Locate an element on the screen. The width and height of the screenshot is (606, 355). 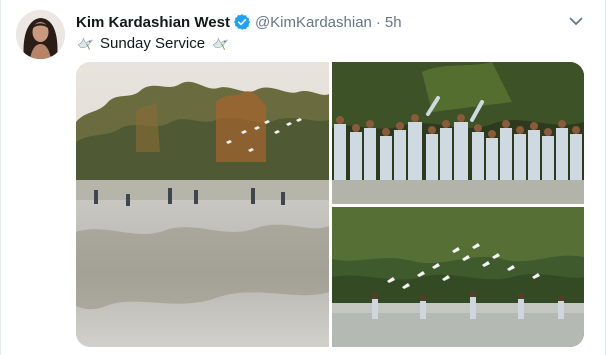
avatar is located at coordinates (40, 34).